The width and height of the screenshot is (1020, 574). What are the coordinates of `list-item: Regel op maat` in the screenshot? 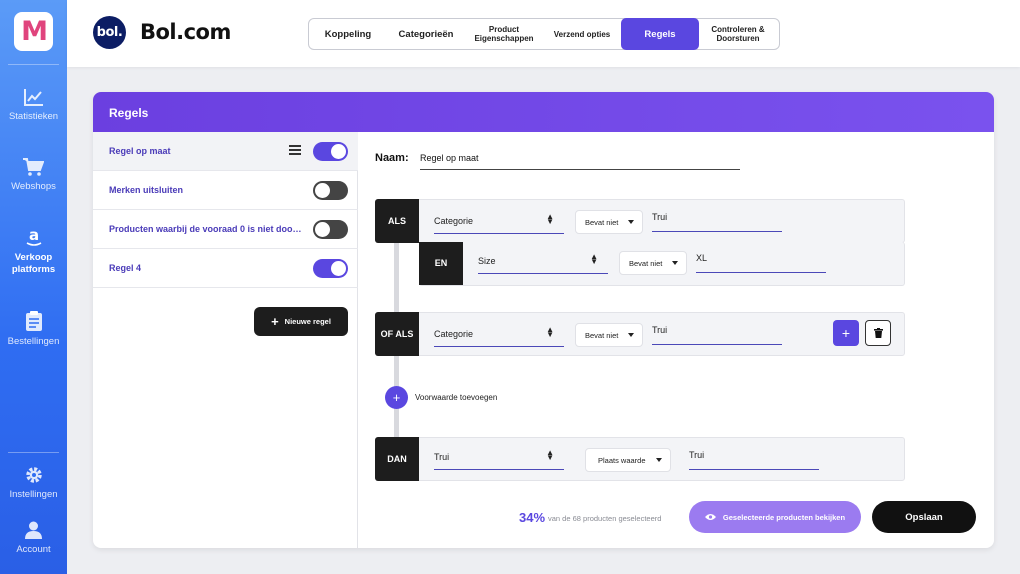 It's located at (225, 151).